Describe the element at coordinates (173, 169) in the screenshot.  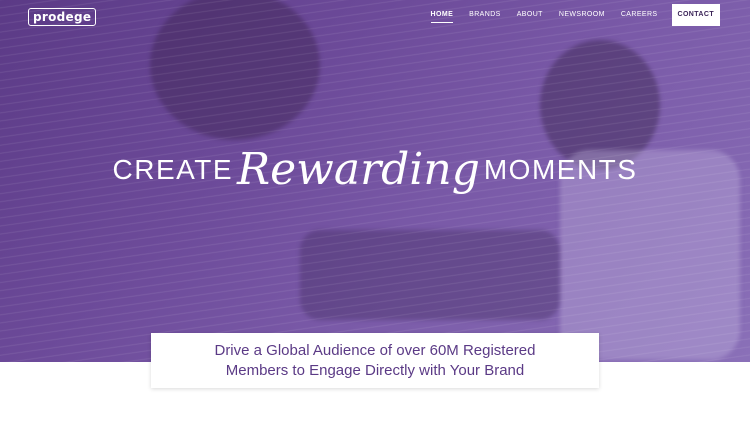
I see `headline-create: CREATE` at that location.